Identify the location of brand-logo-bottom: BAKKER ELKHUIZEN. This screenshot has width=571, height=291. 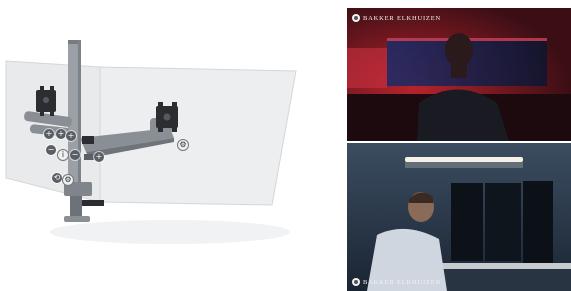
(396, 282).